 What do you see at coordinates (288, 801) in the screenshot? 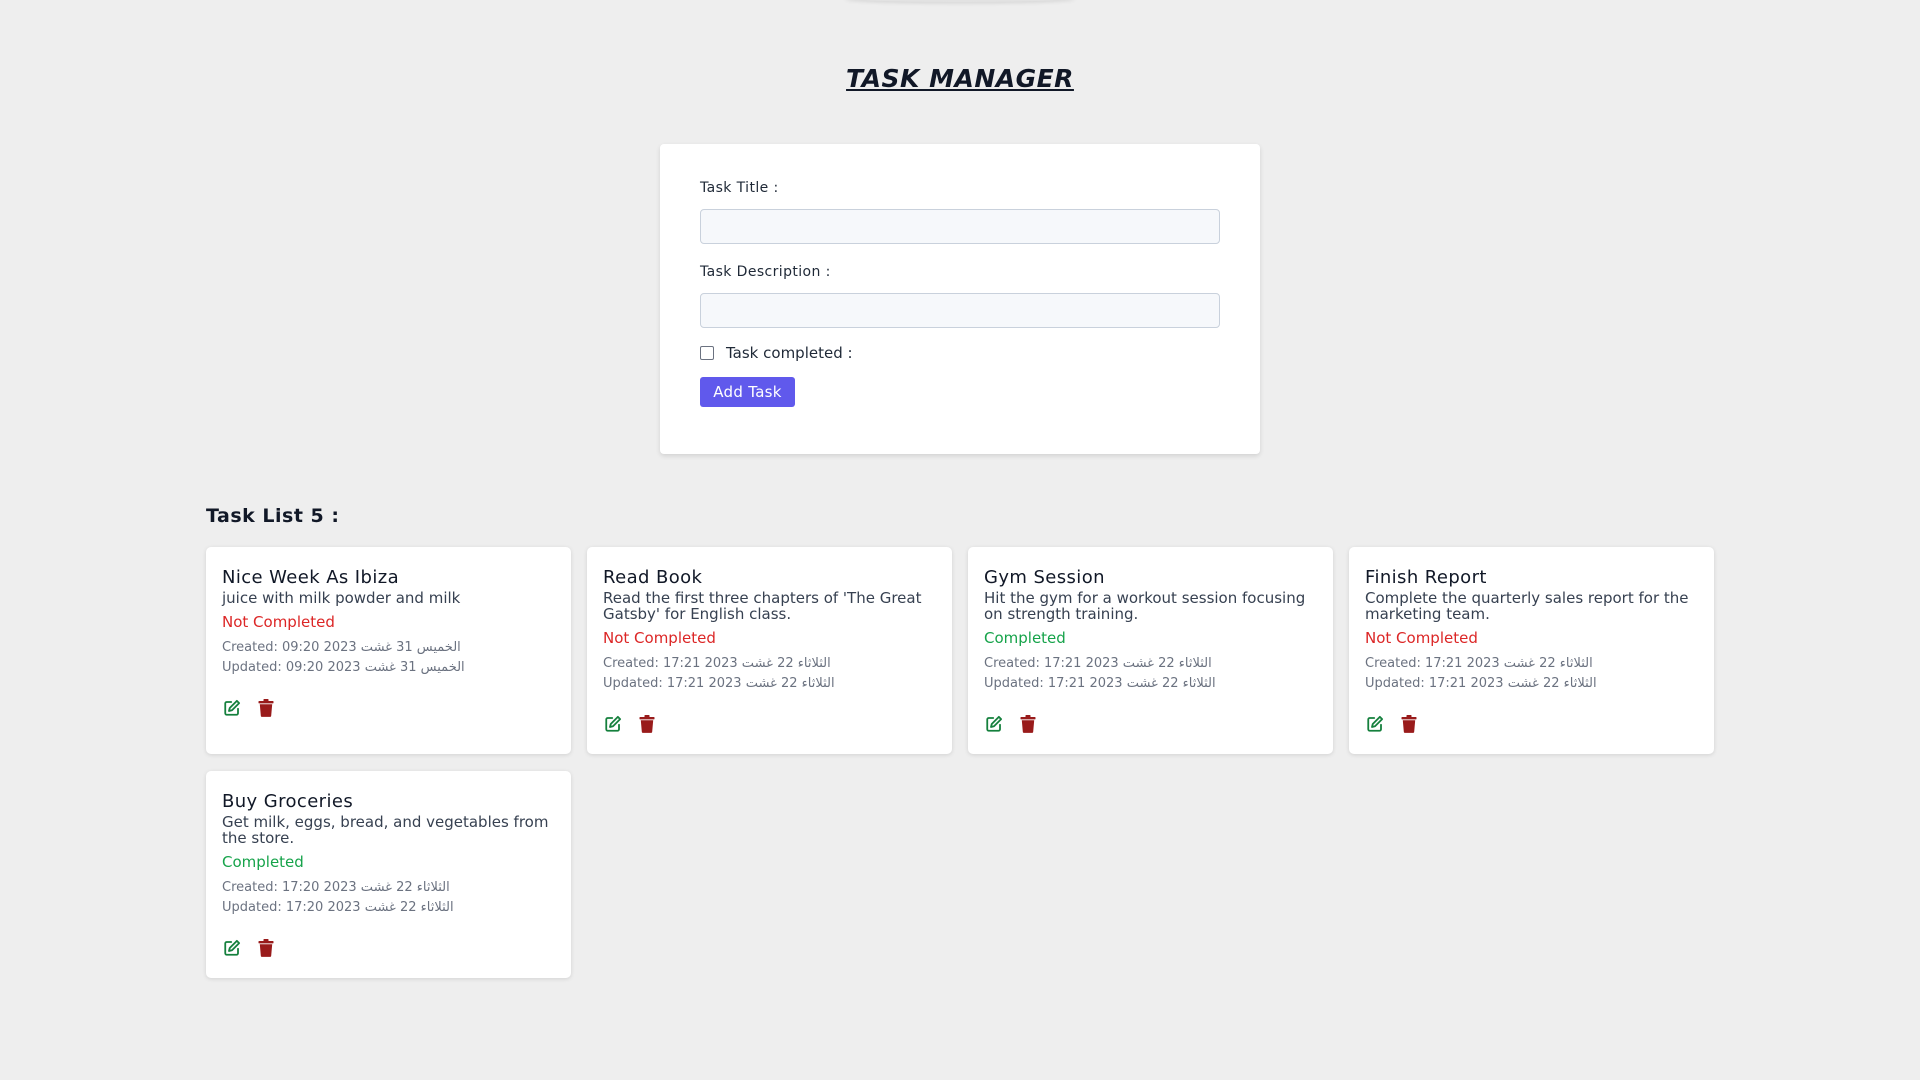
I see `task-title: Buy Groceries` at bounding box center [288, 801].